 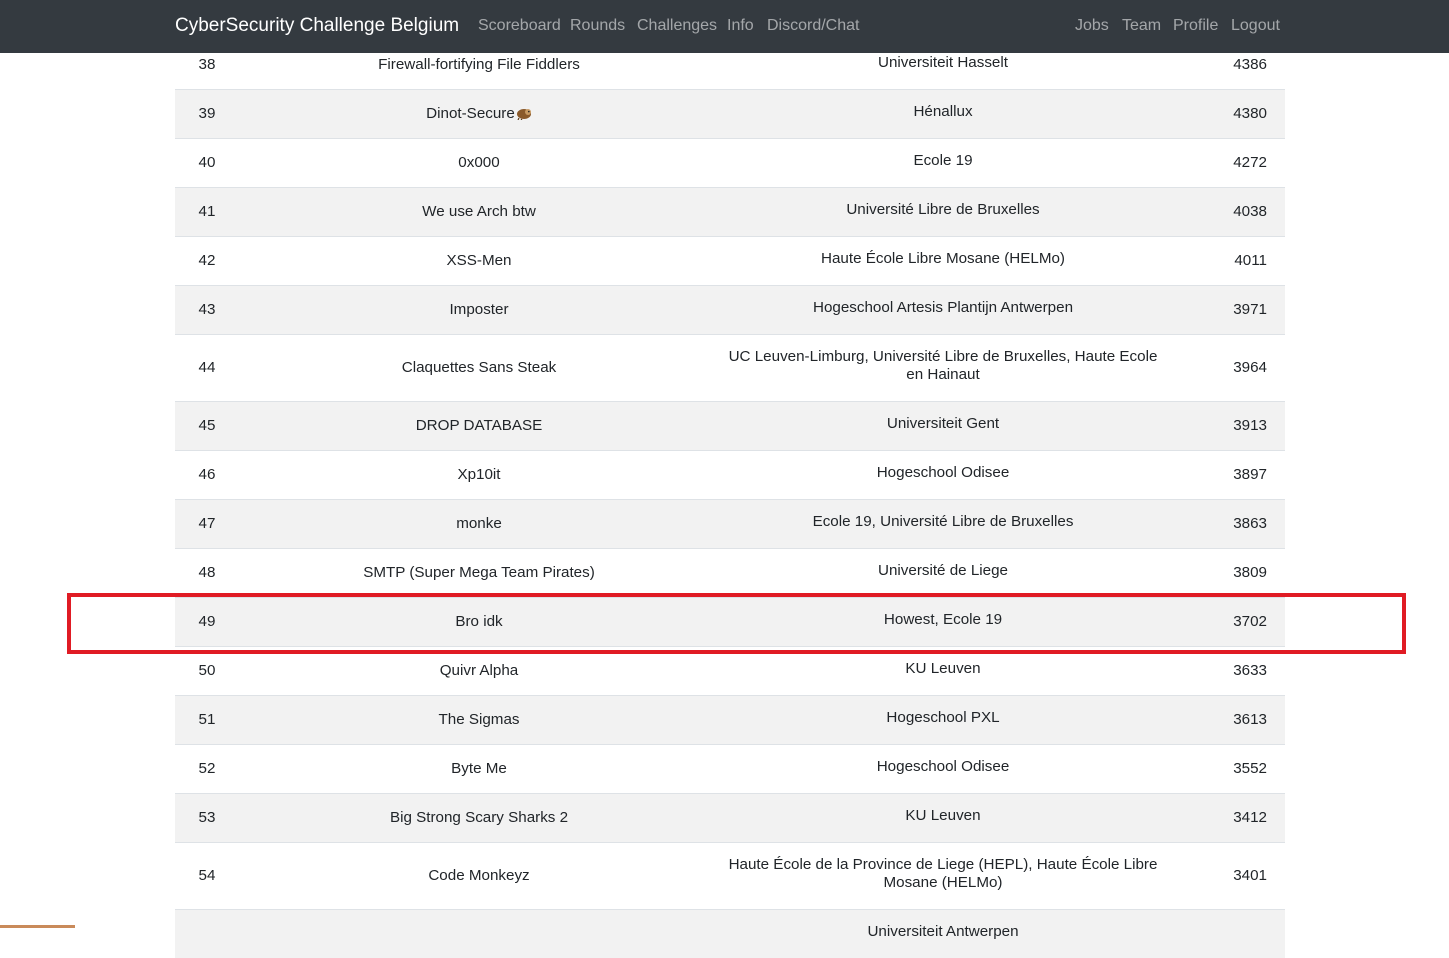 I want to click on nav-profile: Profile, so click(x=1195, y=26).